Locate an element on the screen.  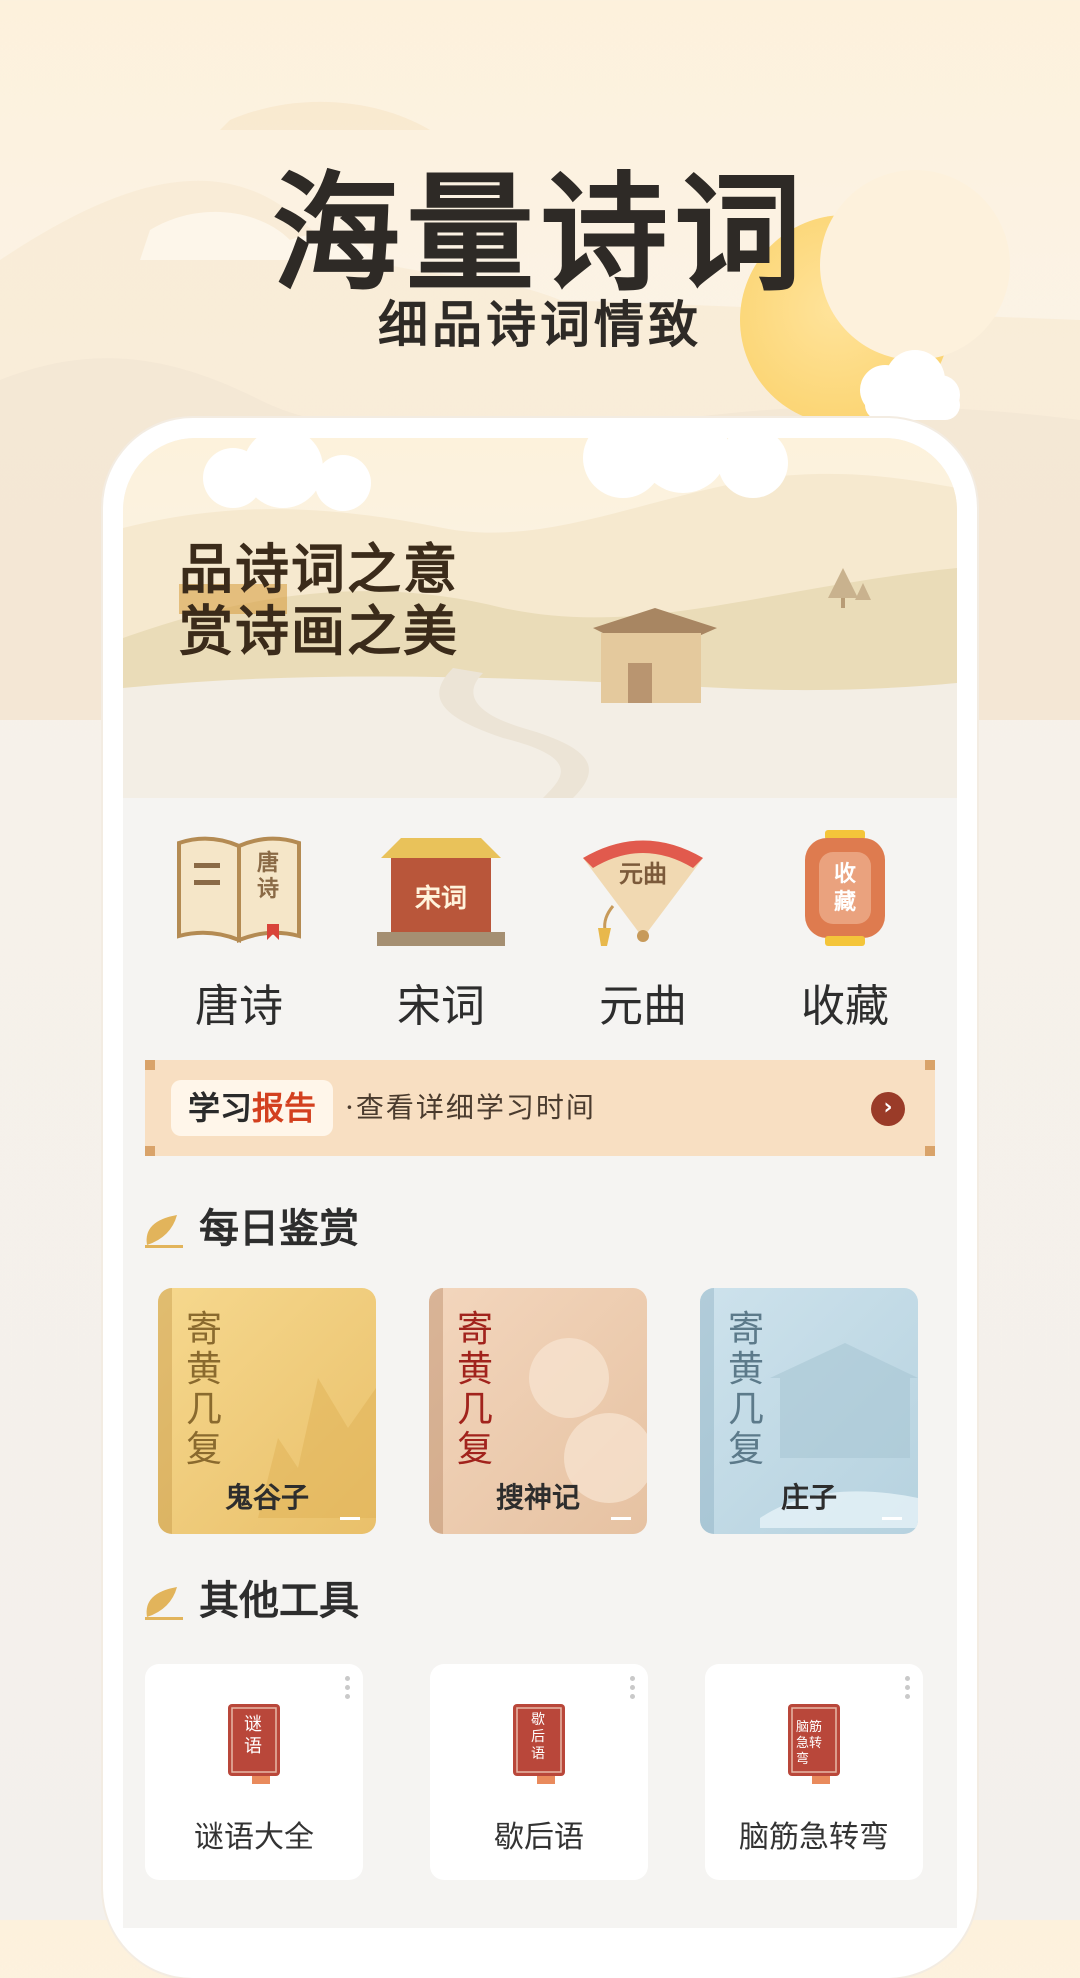
tool-riddles: 谜语 谜语大全 is located at coordinates (254, 1772).